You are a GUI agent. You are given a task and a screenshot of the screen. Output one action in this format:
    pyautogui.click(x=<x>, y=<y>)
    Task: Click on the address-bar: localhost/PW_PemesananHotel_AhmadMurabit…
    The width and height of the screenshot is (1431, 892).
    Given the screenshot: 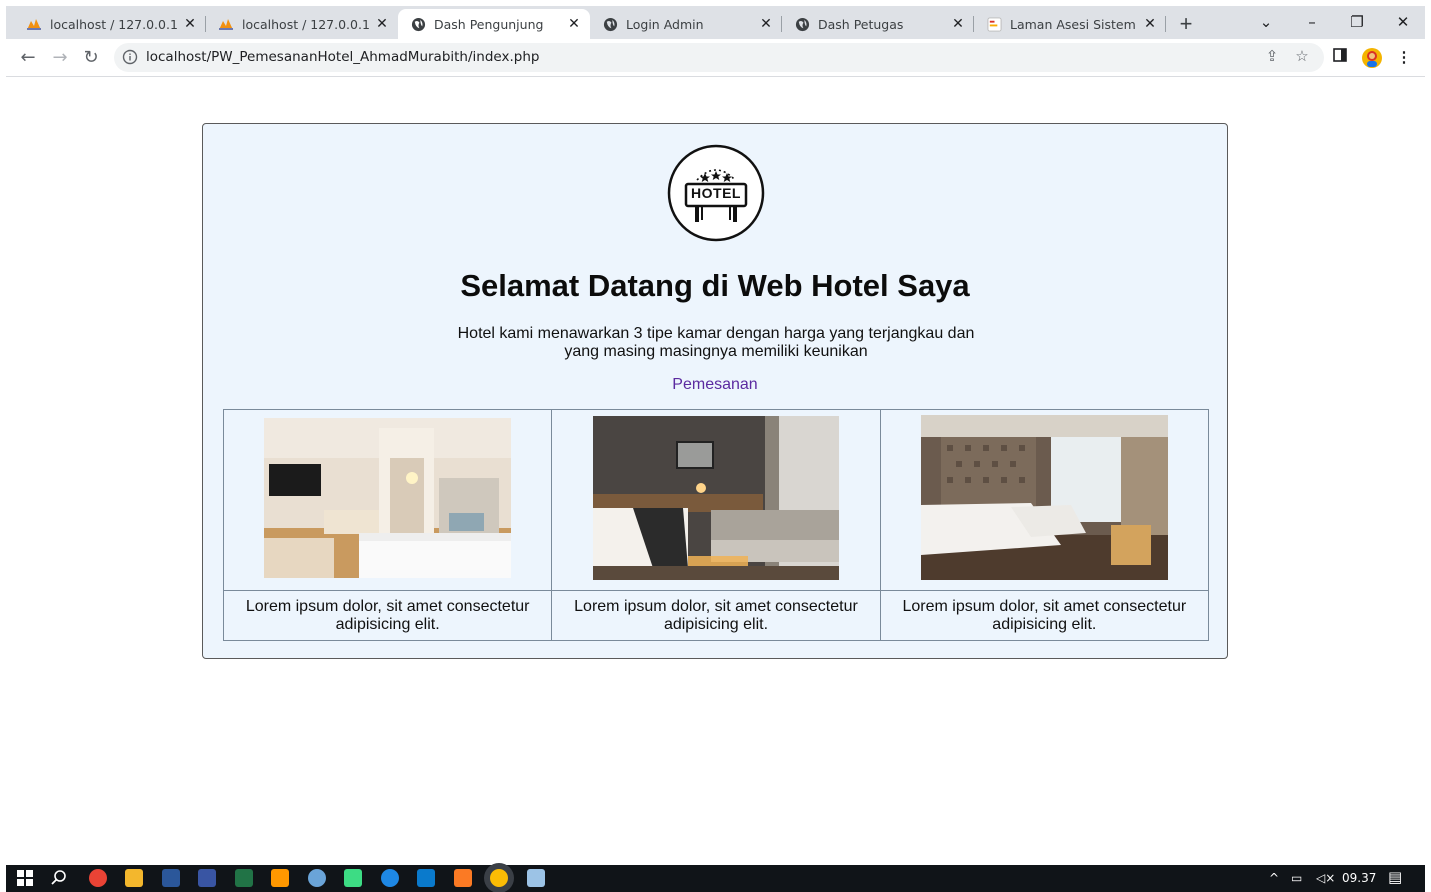 What is the action you would take?
    pyautogui.click(x=719, y=57)
    